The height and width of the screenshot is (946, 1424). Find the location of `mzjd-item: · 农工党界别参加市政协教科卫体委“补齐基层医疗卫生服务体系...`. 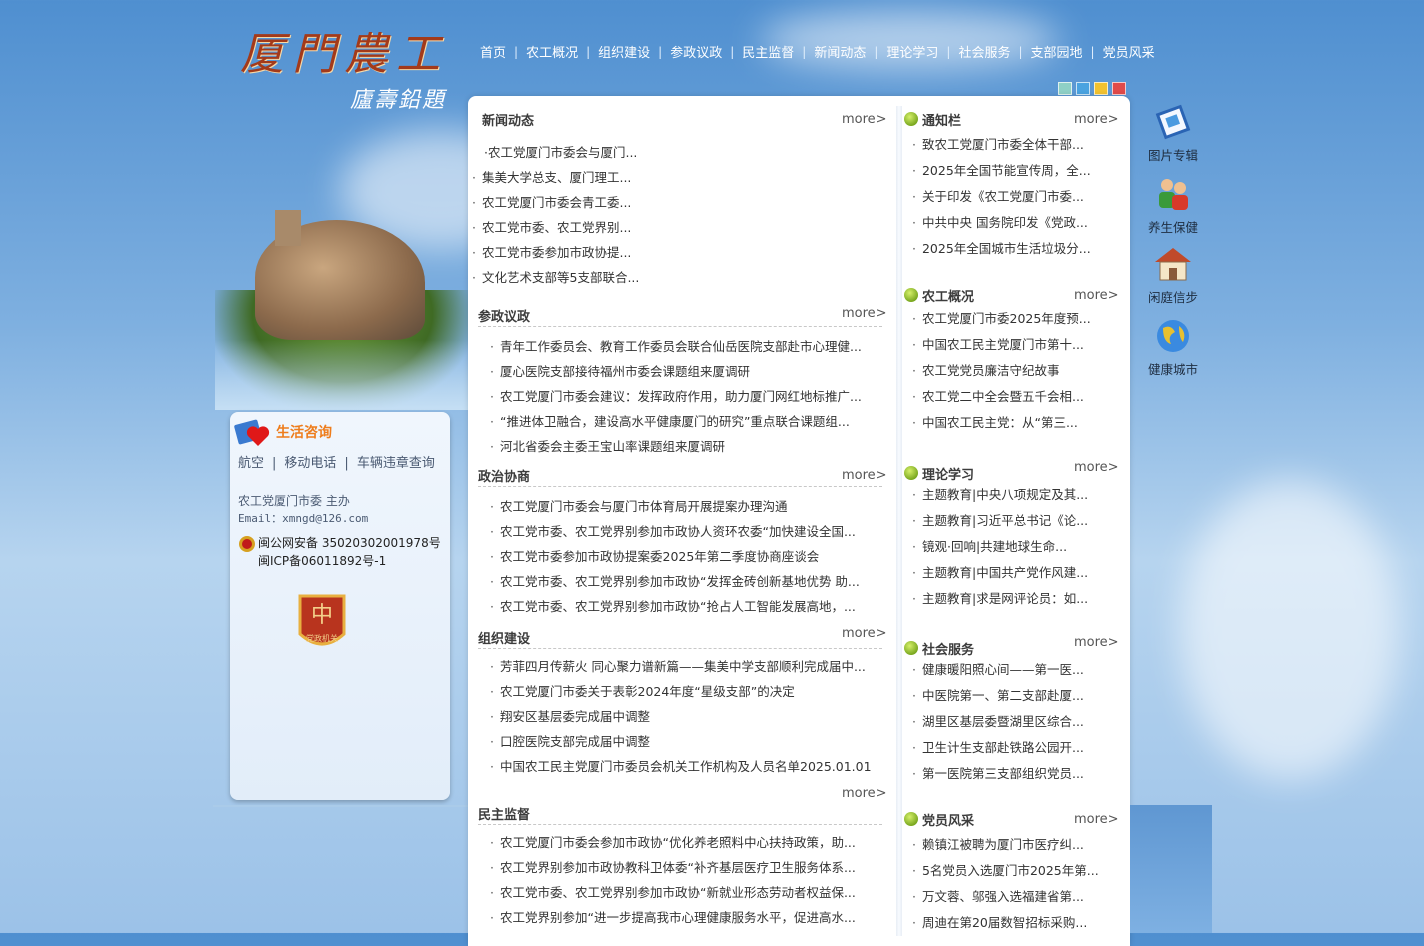

mzjd-item: · 农工党界别参加市政协教科卫体委“补齐基层医疗卫生服务体系... is located at coordinates (688, 867).